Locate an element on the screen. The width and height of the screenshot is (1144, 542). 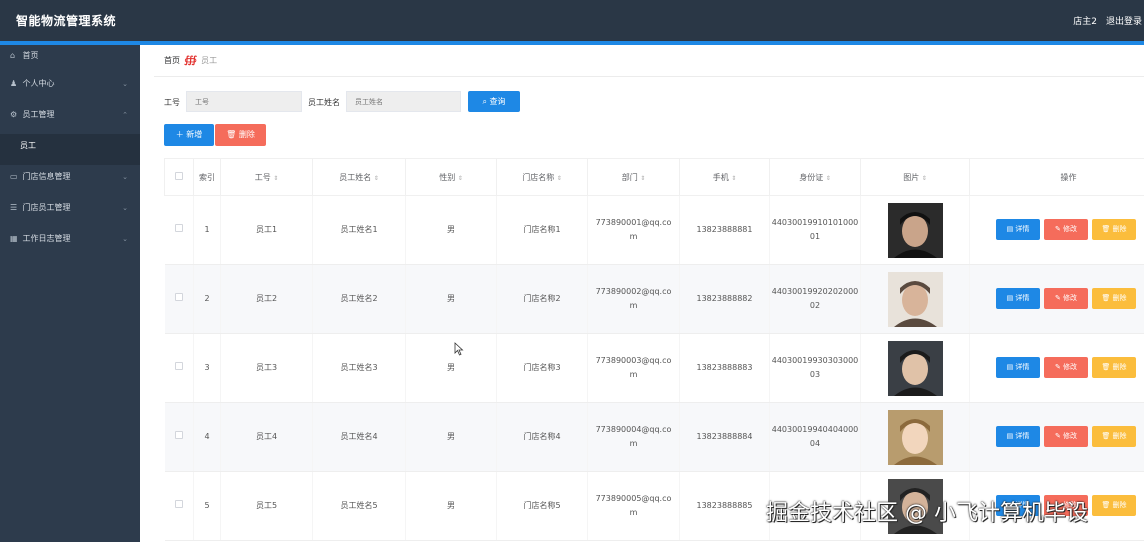
header-label: 图片 is located at coordinates (911, 177).